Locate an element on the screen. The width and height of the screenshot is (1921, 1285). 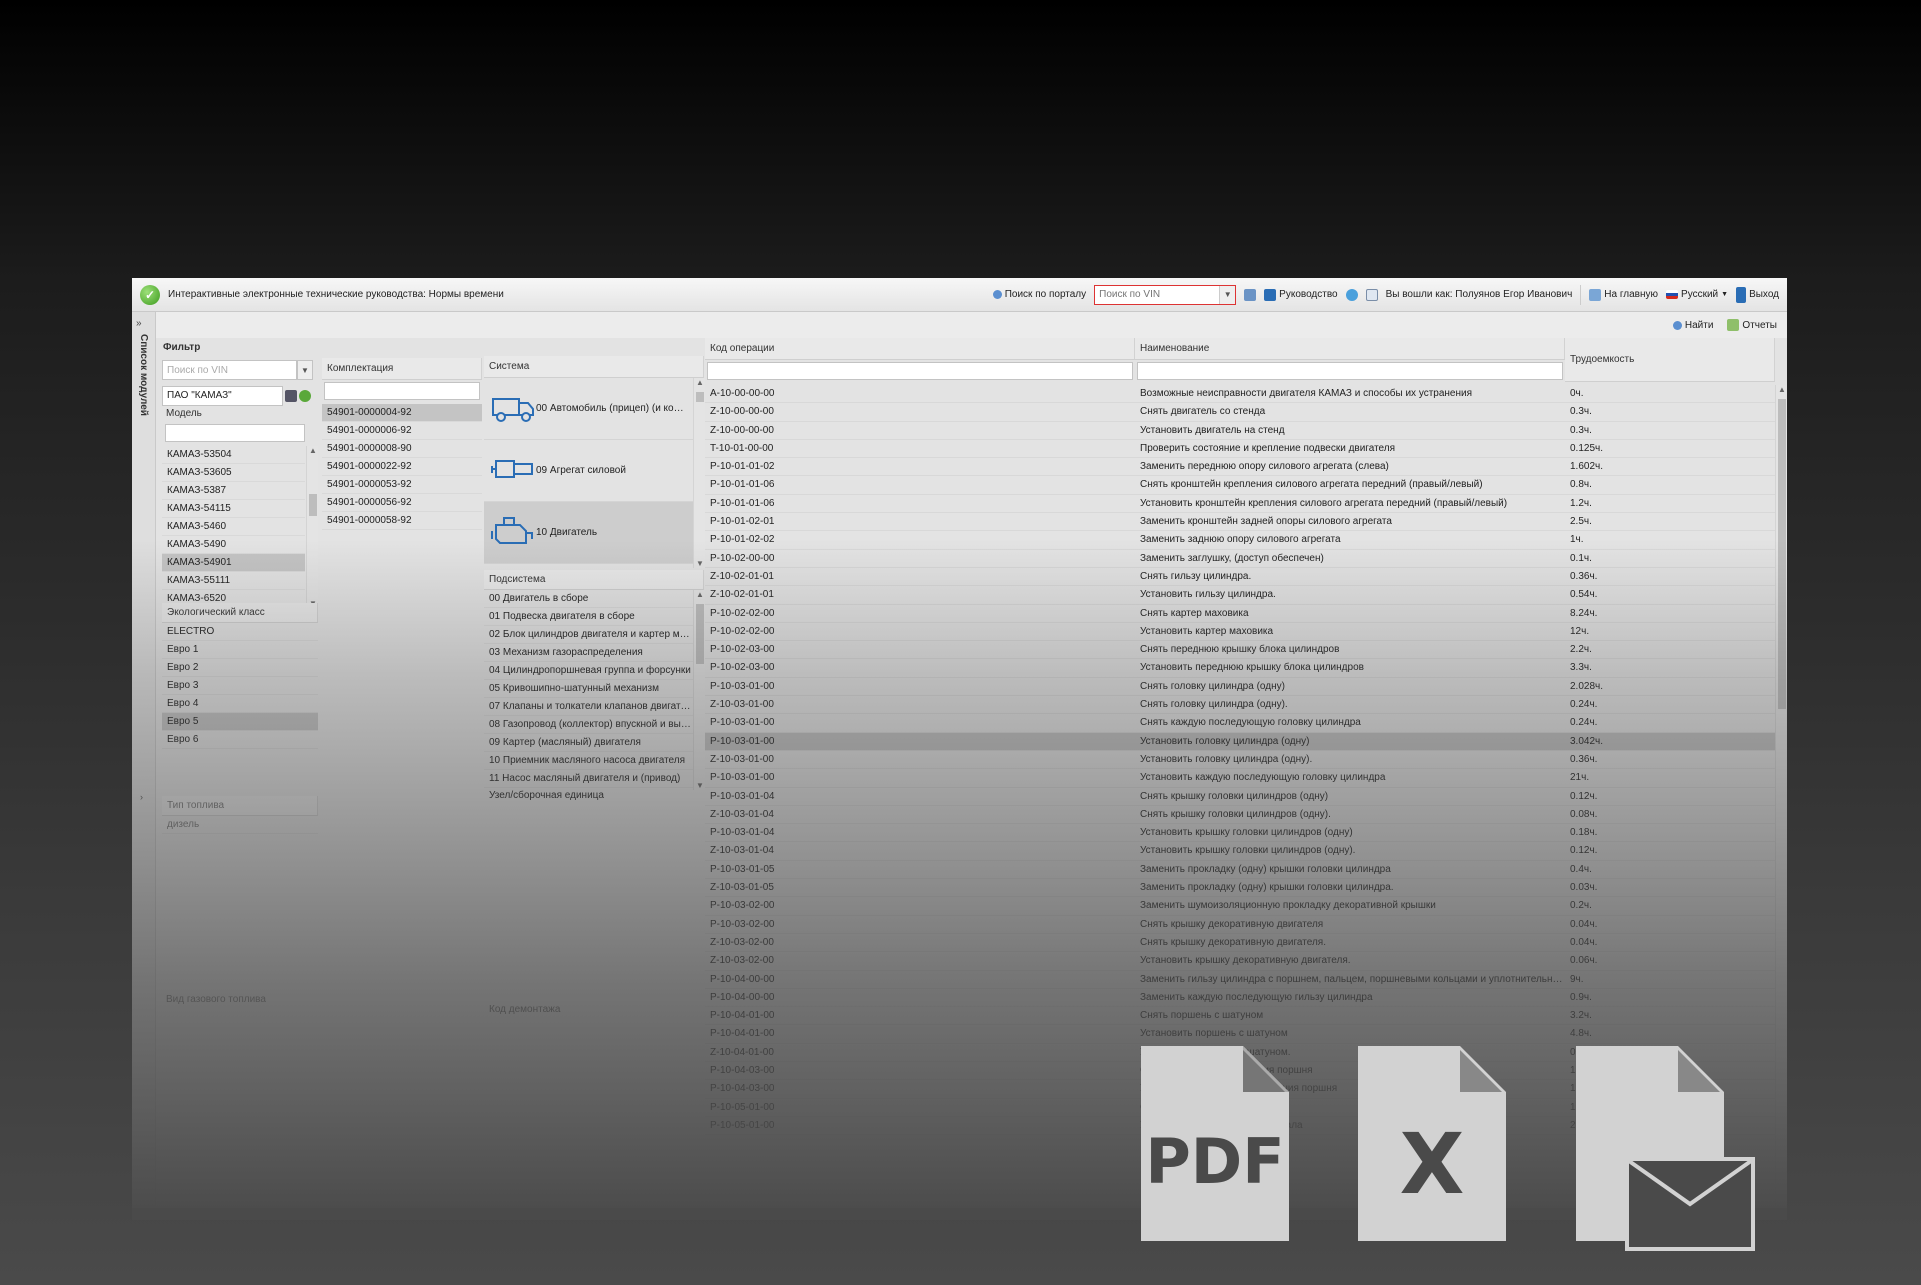
model-list-item: КАМАЗ-54115 is located at coordinates (233, 509).